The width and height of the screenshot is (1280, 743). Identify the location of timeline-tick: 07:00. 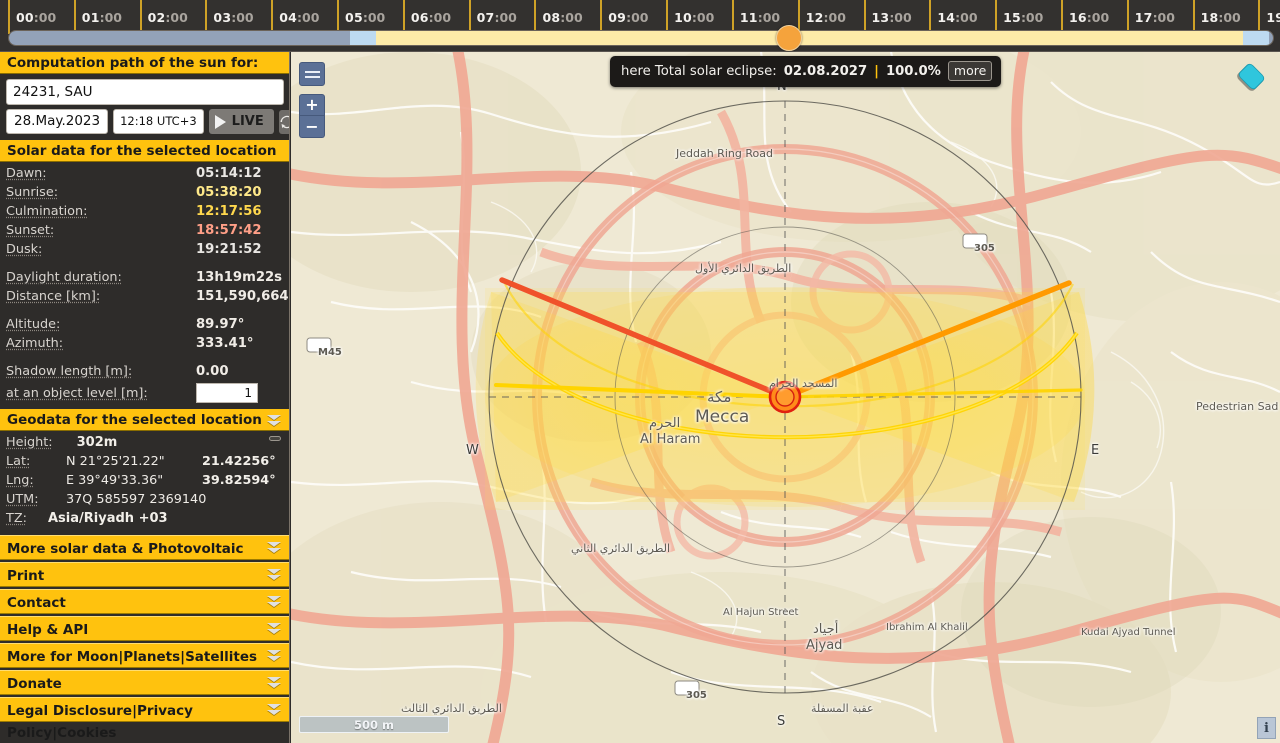
(492, 17).